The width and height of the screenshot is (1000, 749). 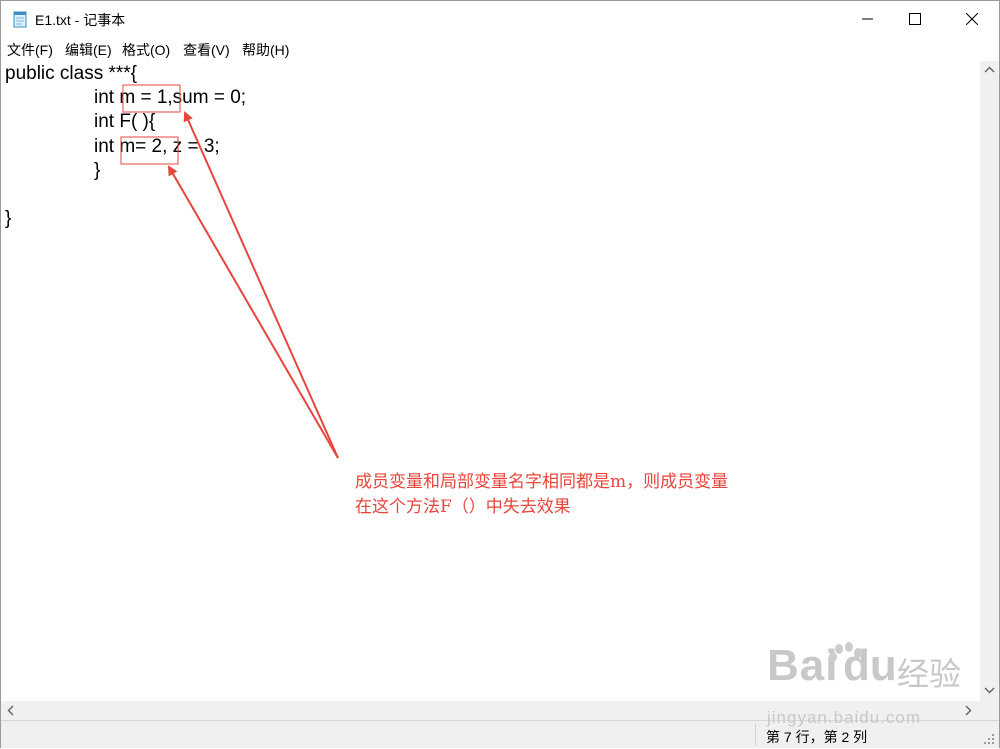 What do you see at coordinates (755, 735) in the screenshot?
I see `status-divider` at bounding box center [755, 735].